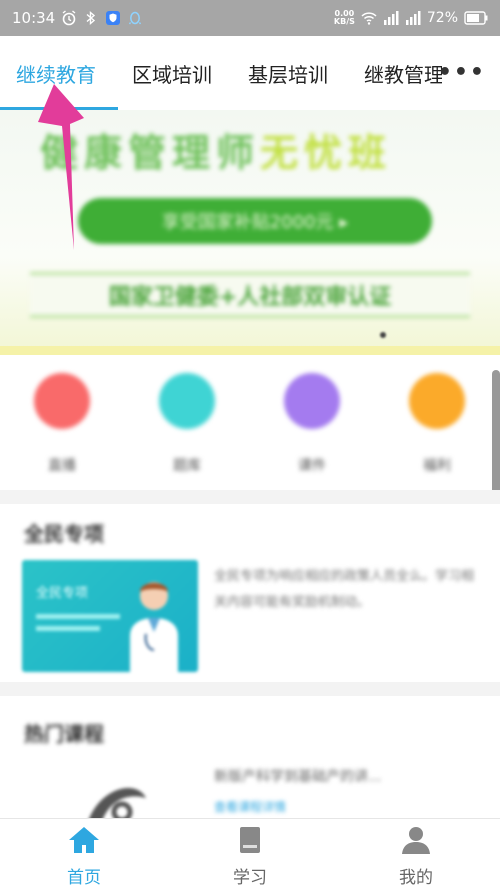 The height and width of the screenshot is (889, 500). What do you see at coordinates (187, 466) in the screenshot?
I see `quick-action-label: 题库` at bounding box center [187, 466].